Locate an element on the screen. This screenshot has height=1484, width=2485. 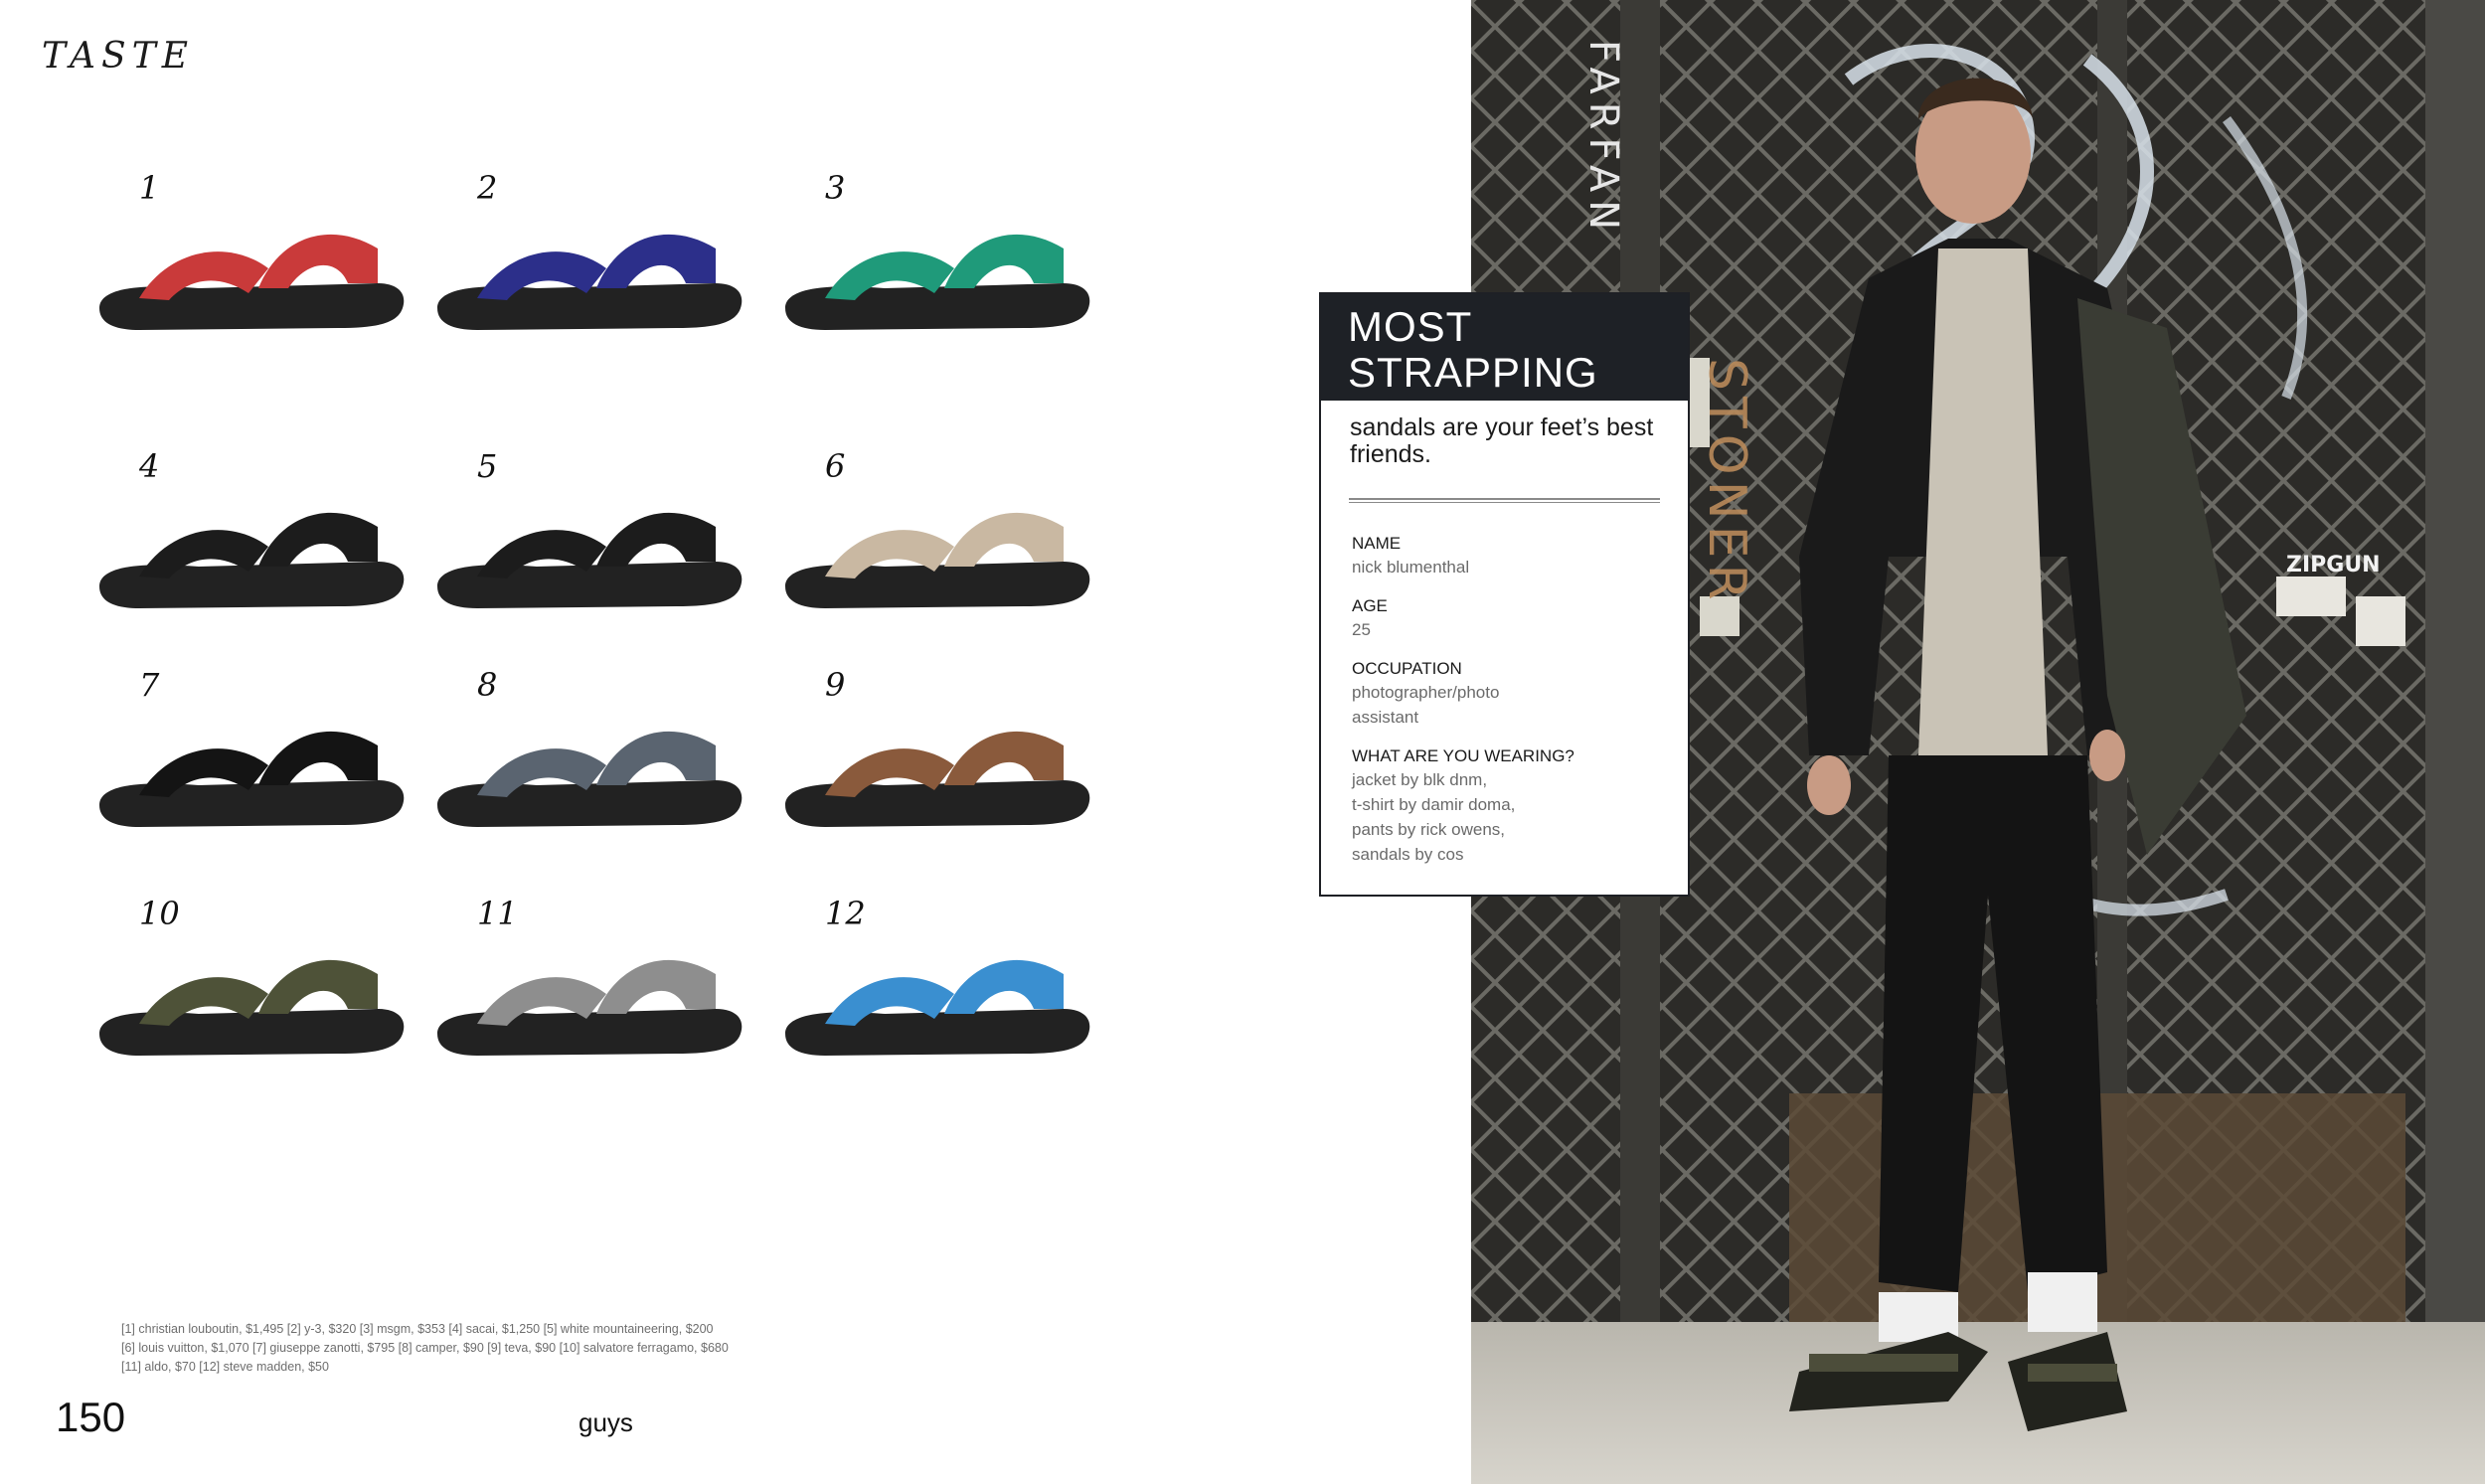
product-item: 6 is located at coordinates (934, 536).